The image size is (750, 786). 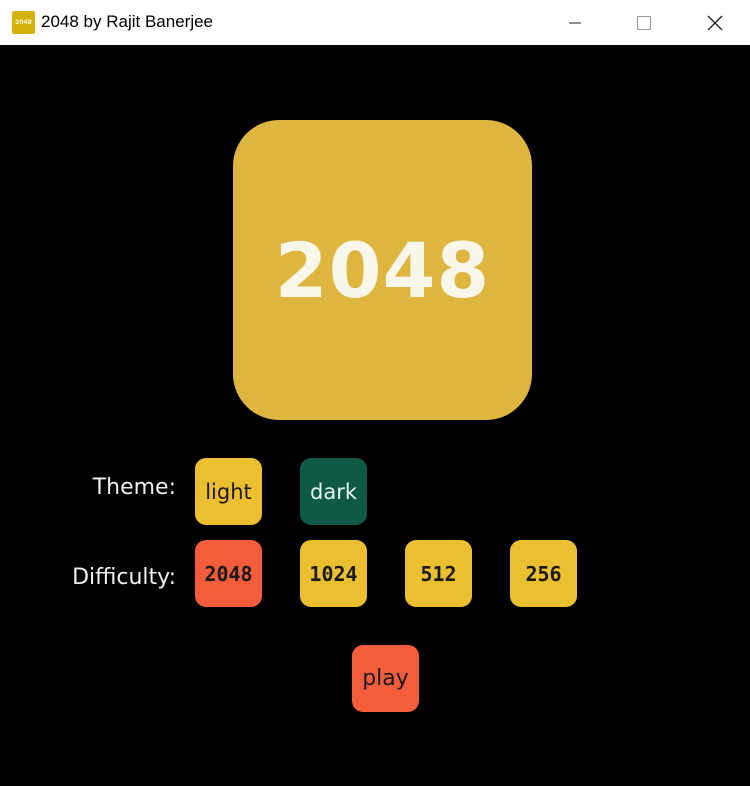 I want to click on window-title: 2048 by Rajit Banerjee, so click(x=127, y=21).